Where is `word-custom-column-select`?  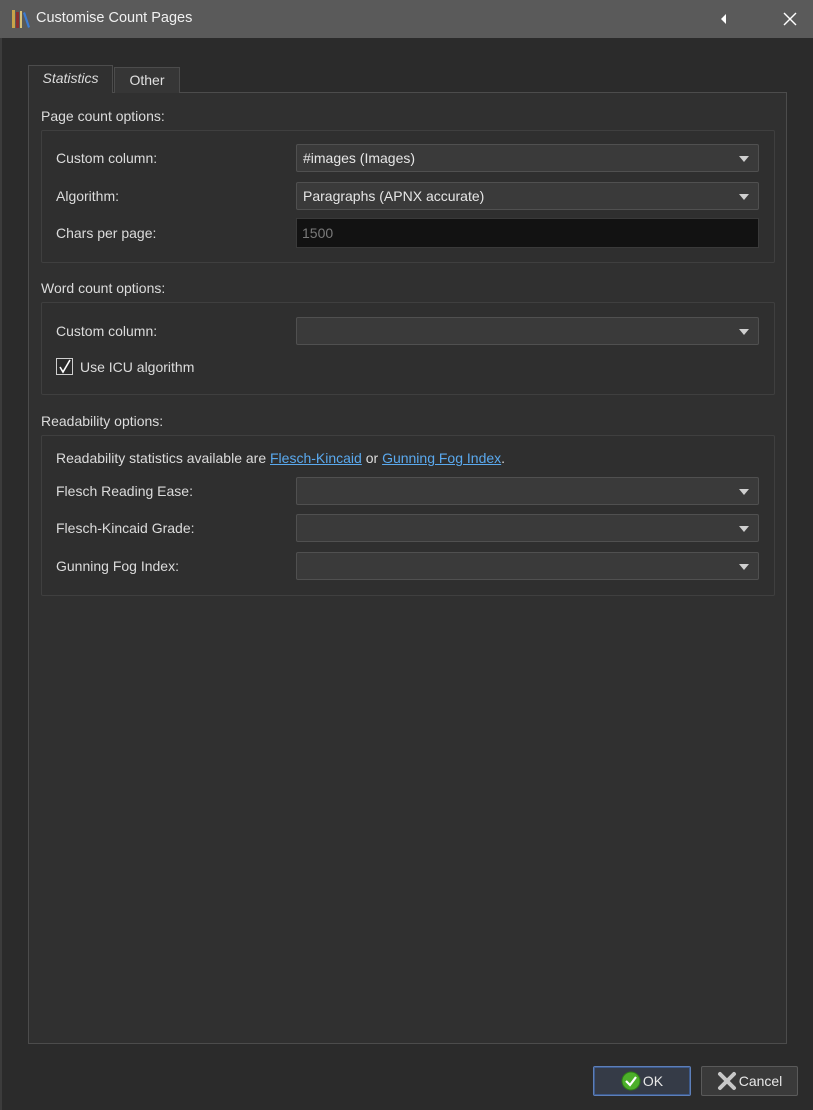
word-custom-column-select is located at coordinates (527, 331).